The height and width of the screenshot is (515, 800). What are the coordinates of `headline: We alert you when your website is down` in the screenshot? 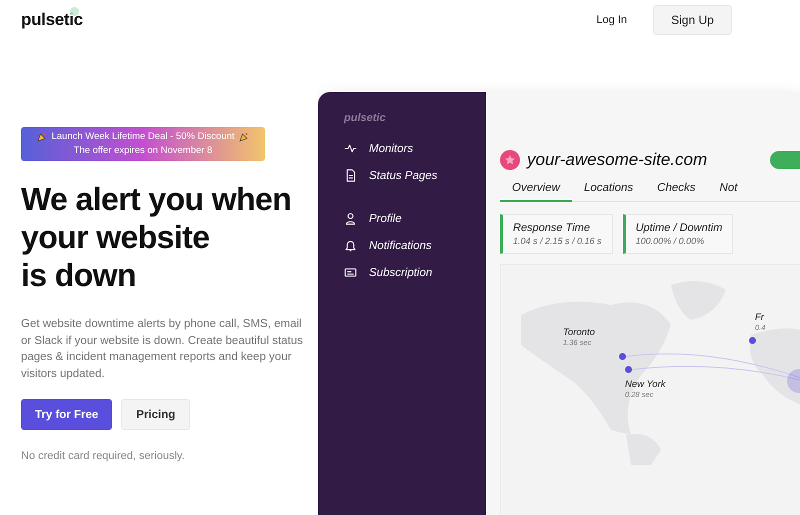 It's located at (156, 237).